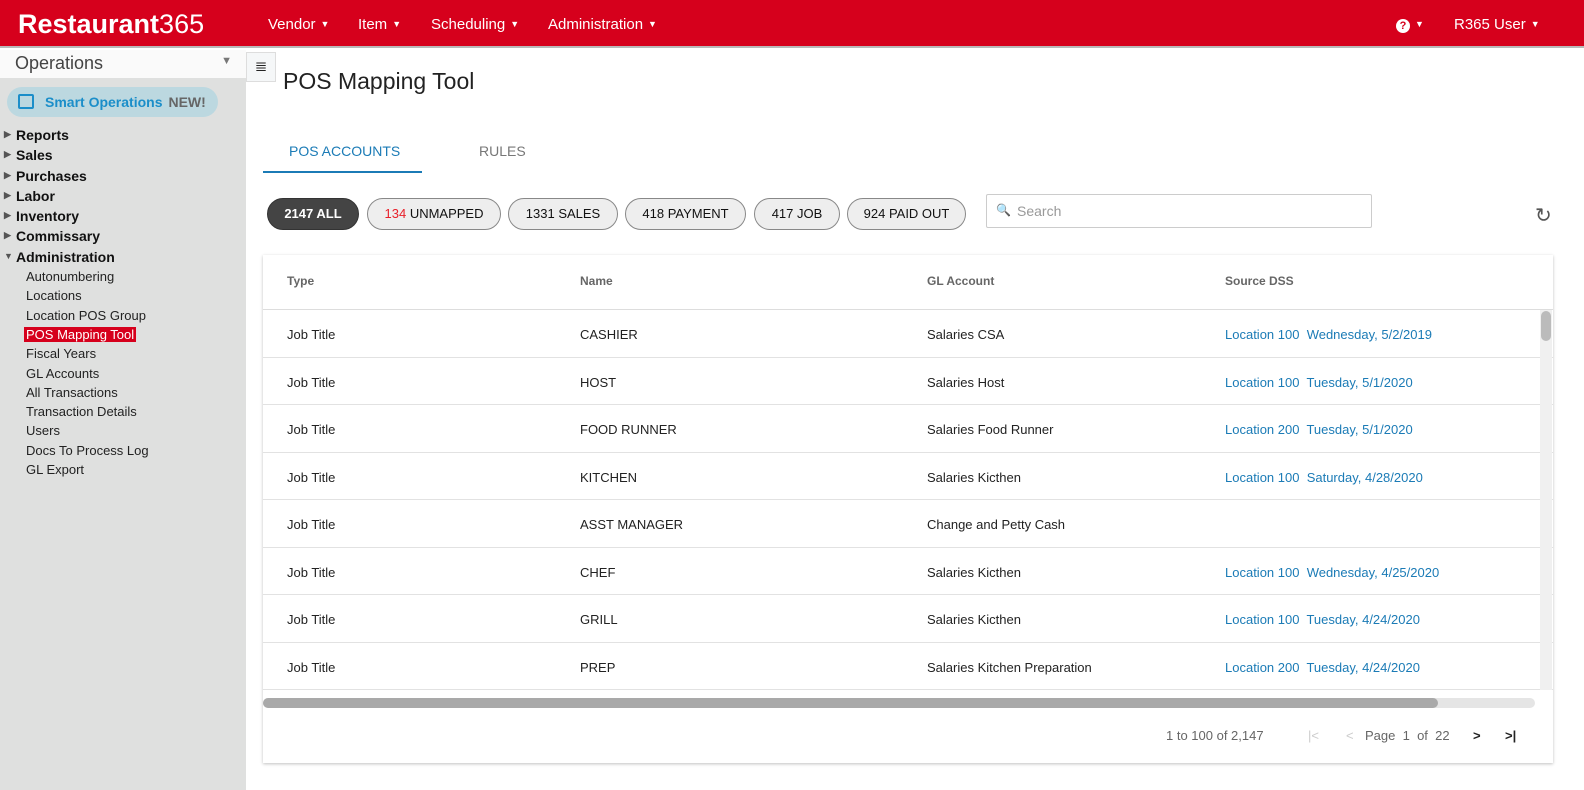 This screenshot has height=790, width=1584. I want to click on sidebar-item-label: GL Accounts, so click(63, 373).